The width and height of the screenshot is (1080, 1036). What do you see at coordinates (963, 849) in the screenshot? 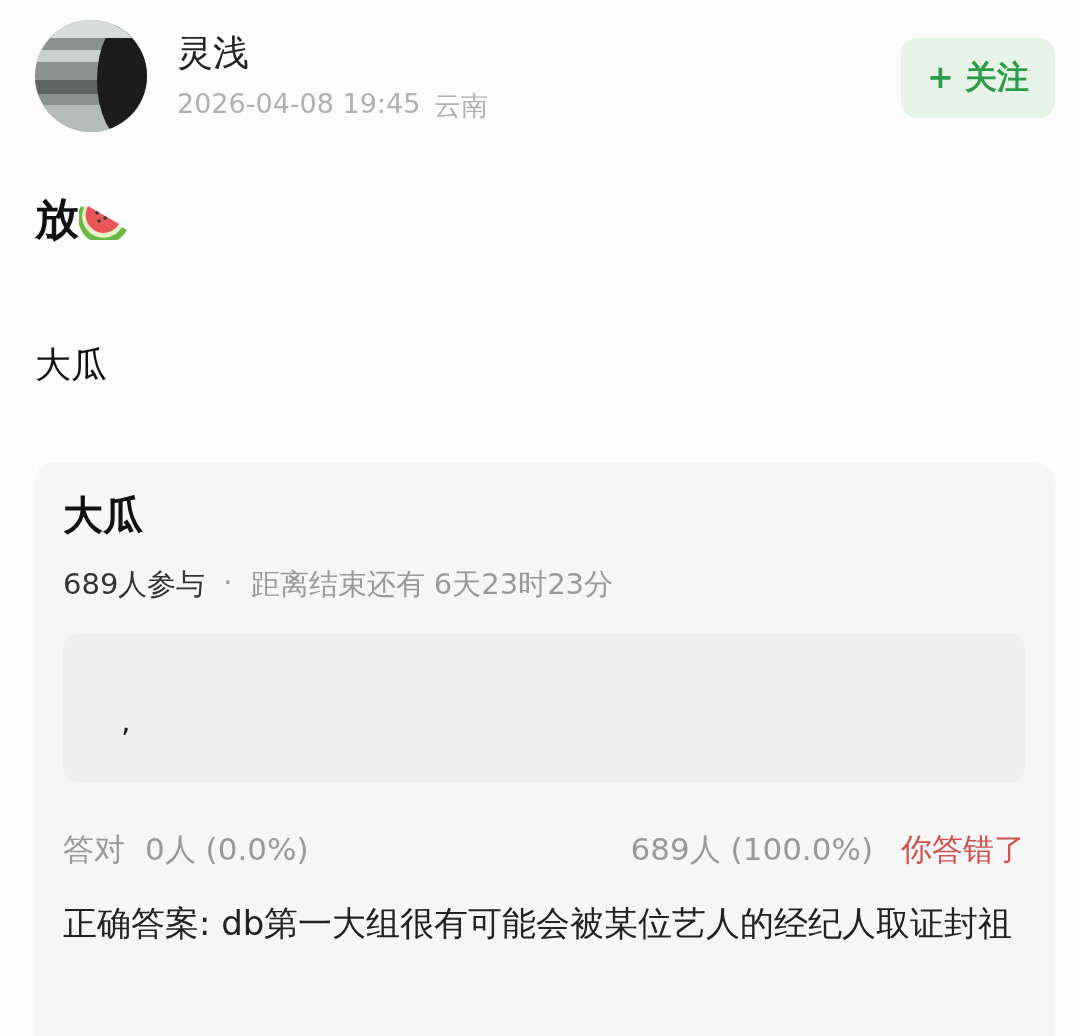
I see `verdict-text: 你答错了` at bounding box center [963, 849].